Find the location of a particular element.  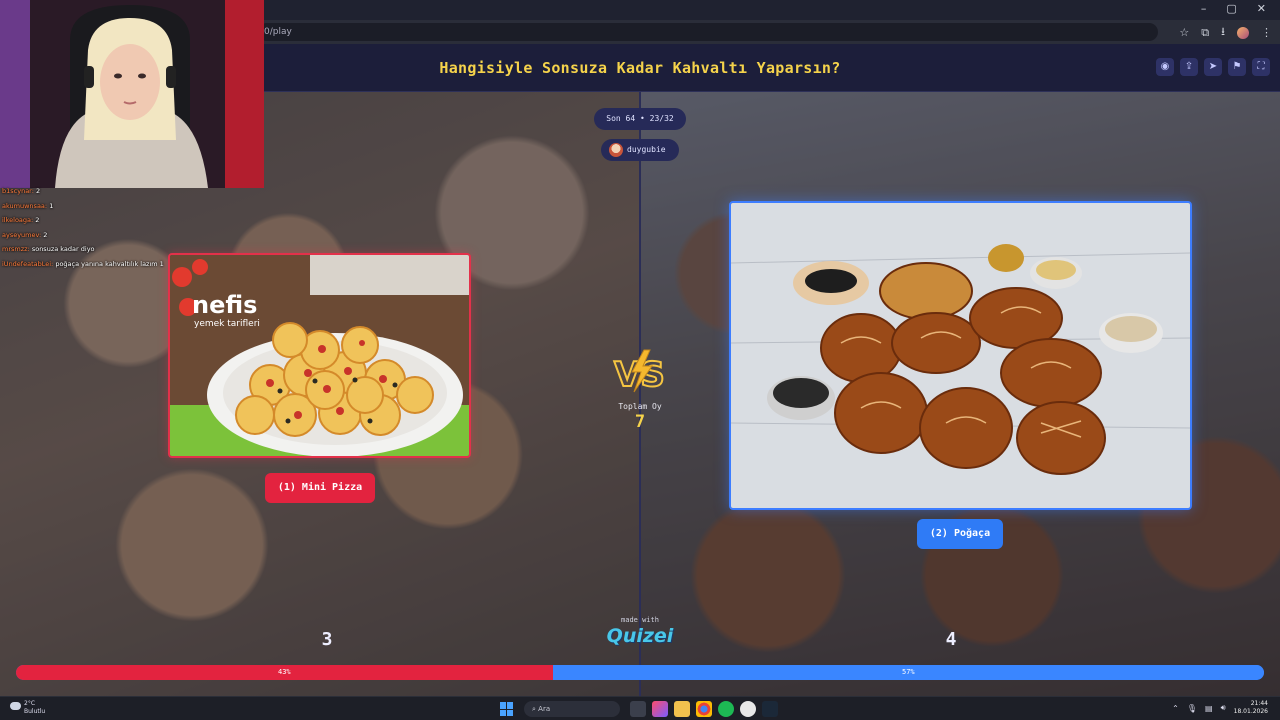

flag-icon: ⚑ is located at coordinates (1237, 67).